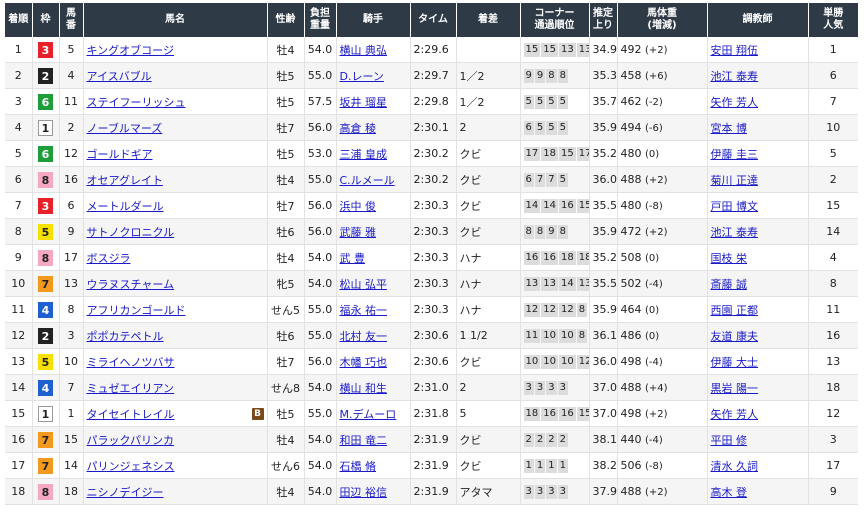  What do you see at coordinates (758, 127) in the screenshot?
I see `trainer-cell: 宮本 博` at bounding box center [758, 127].